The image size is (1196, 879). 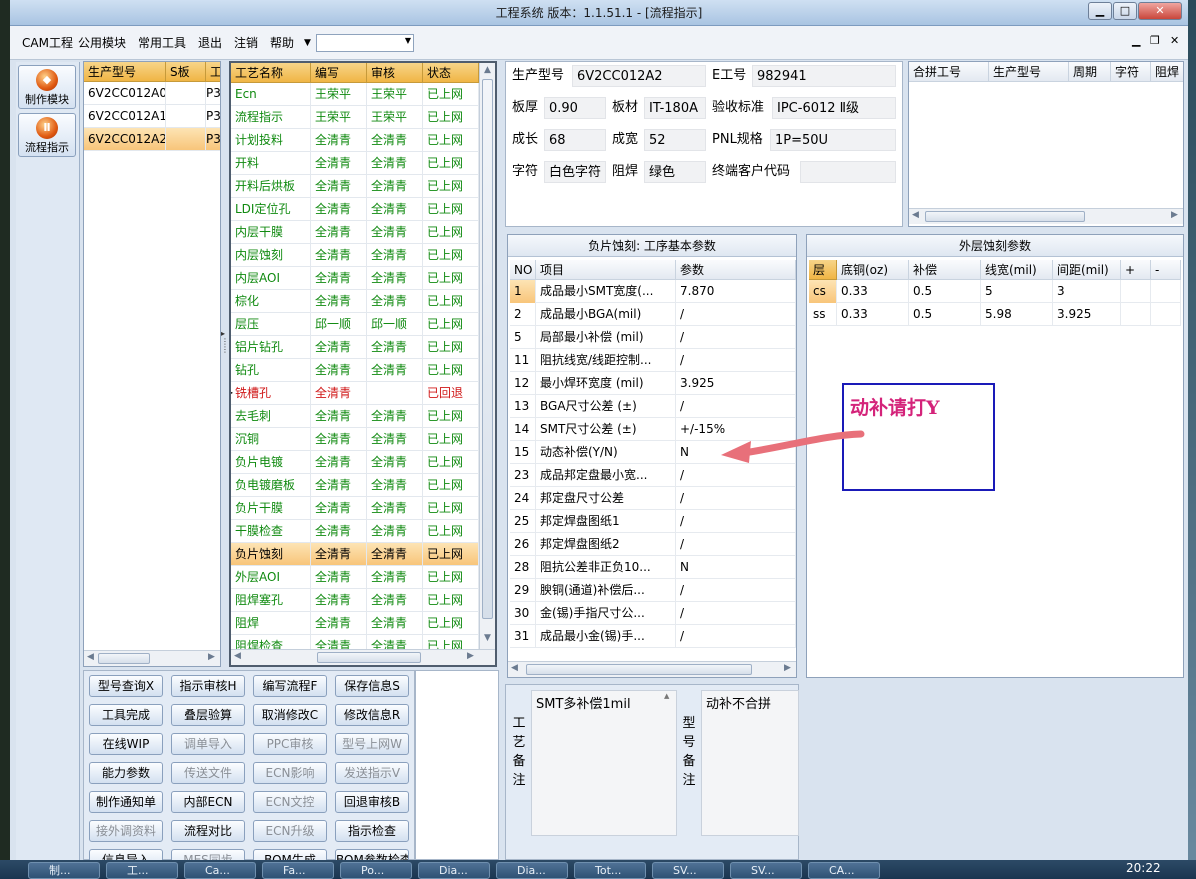 I want to click on process-hscroll: ◀ ▶, so click(x=363, y=657).